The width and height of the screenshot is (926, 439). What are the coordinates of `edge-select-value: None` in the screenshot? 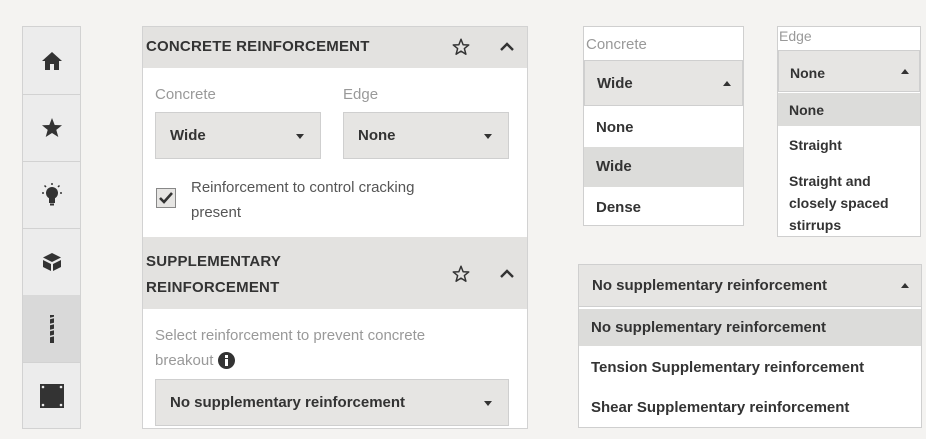 It's located at (377, 135).